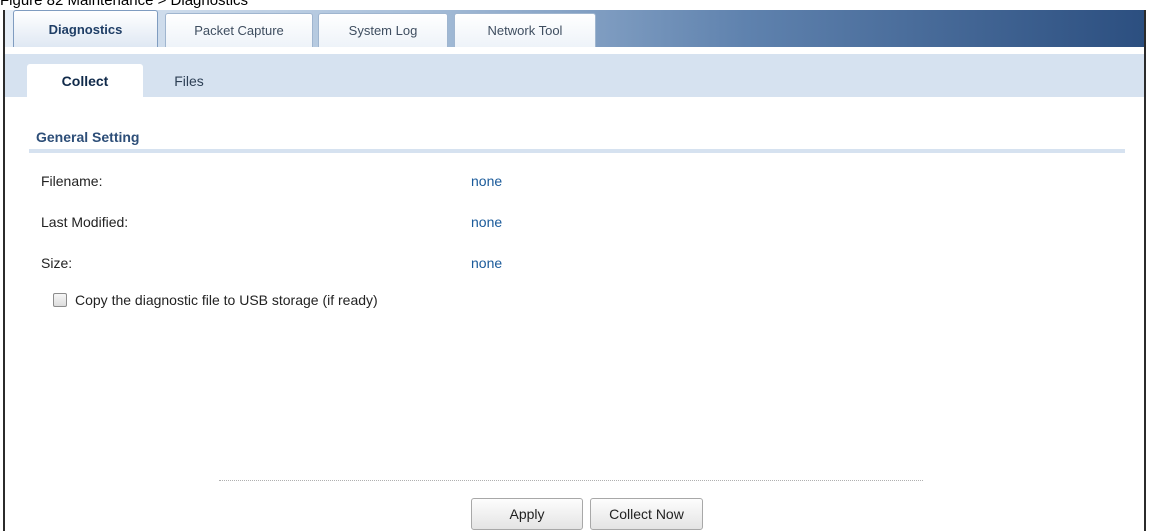 Image resolution: width=1157 pixels, height=531 pixels. What do you see at coordinates (525, 30) in the screenshot?
I see `tab-network-tool: Network Tool` at bounding box center [525, 30].